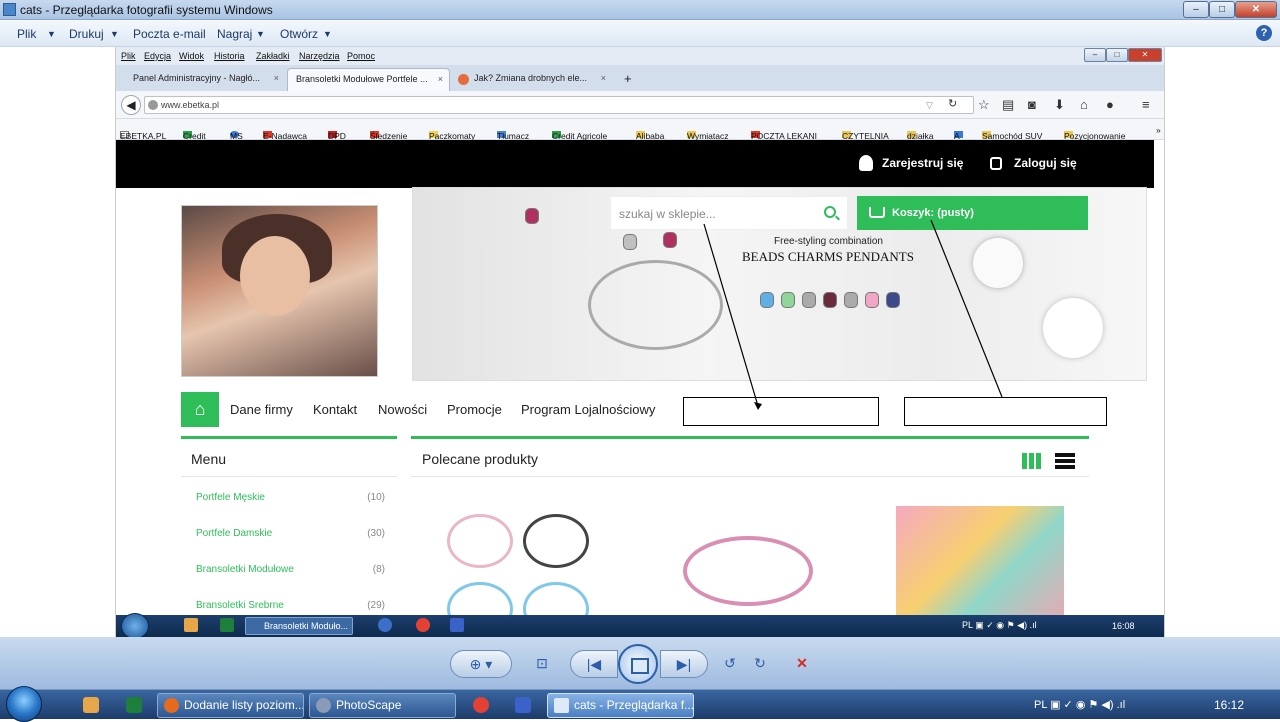 The height and width of the screenshot is (722, 1280). What do you see at coordinates (234, 34) in the screenshot?
I see `menu-nagraj: Nagraj` at bounding box center [234, 34].